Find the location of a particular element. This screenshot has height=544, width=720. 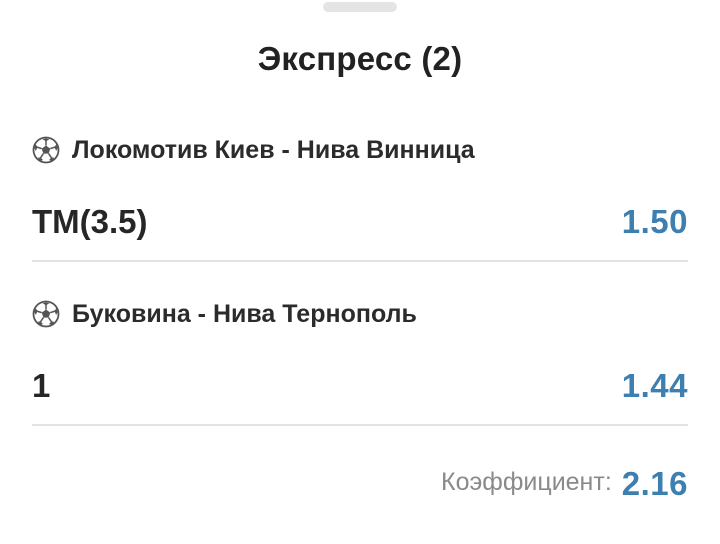

odds-value: 1.44 is located at coordinates (654, 385).